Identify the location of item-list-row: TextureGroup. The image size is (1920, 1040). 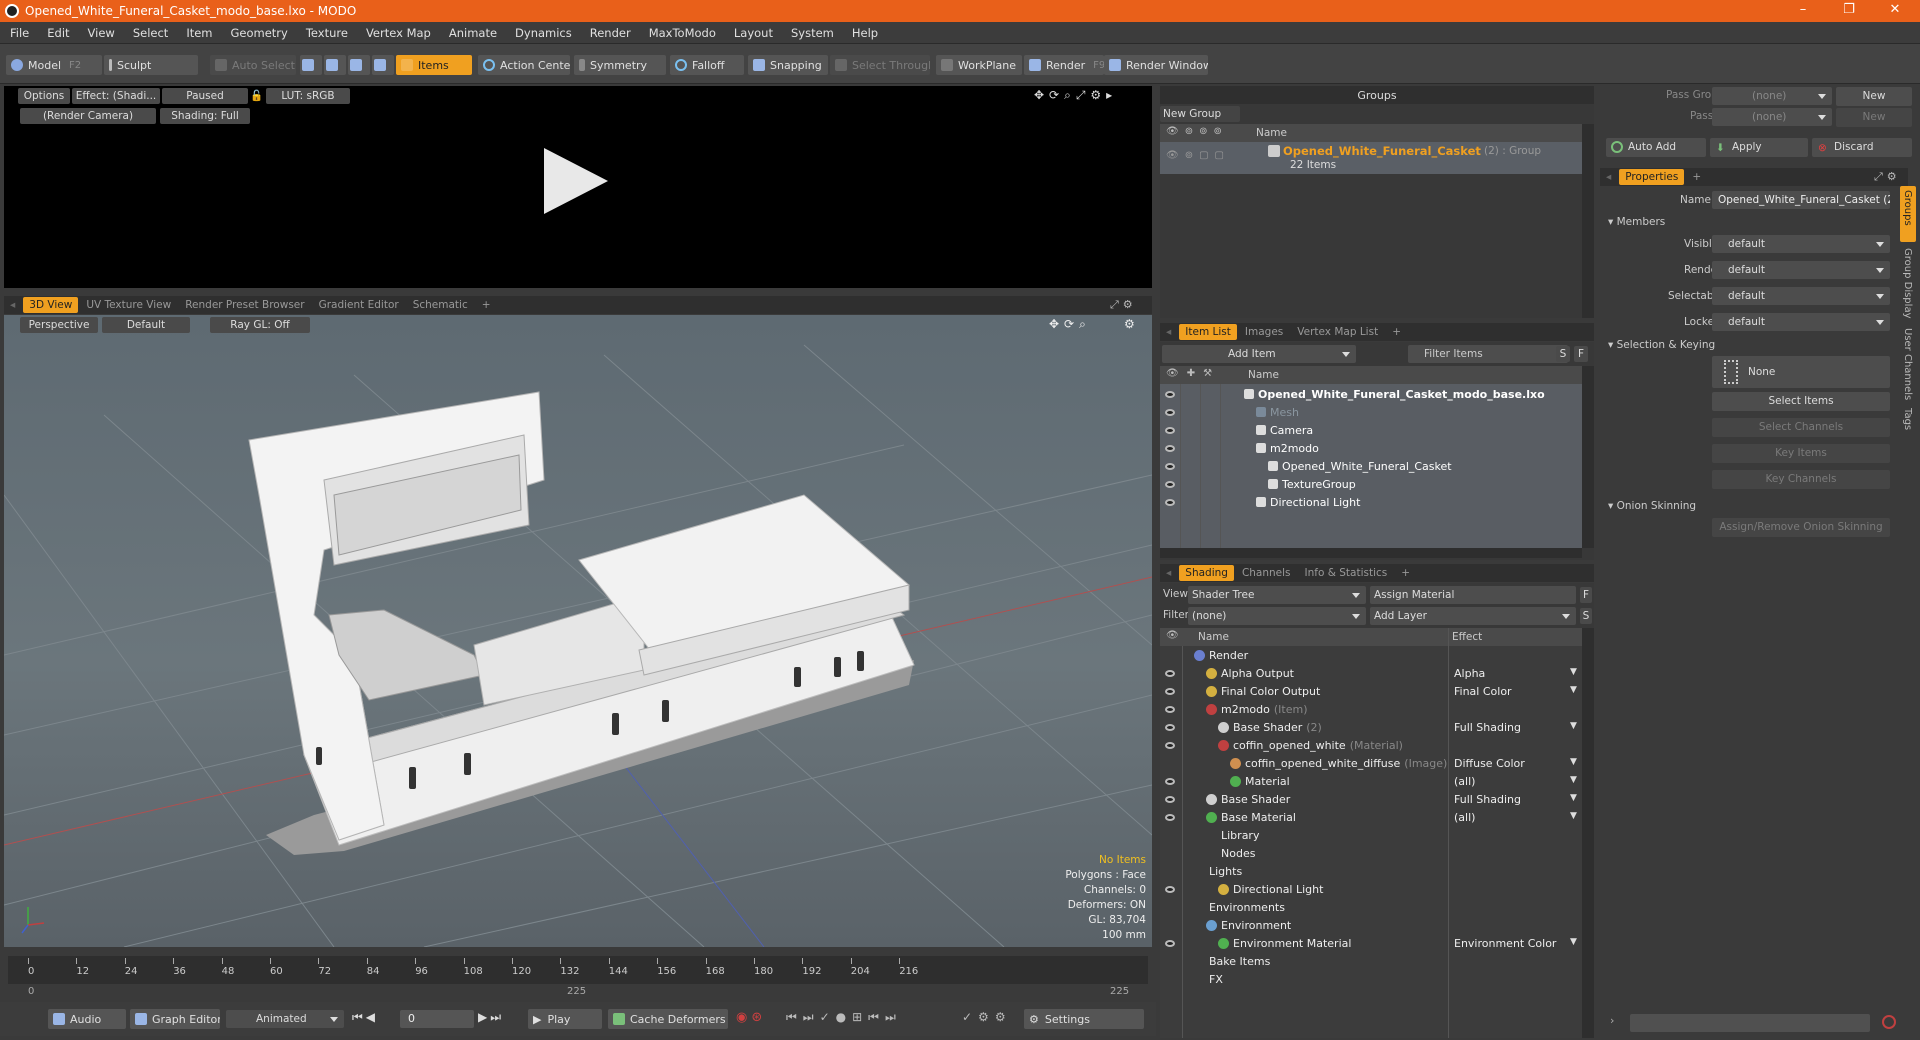
(1371, 485).